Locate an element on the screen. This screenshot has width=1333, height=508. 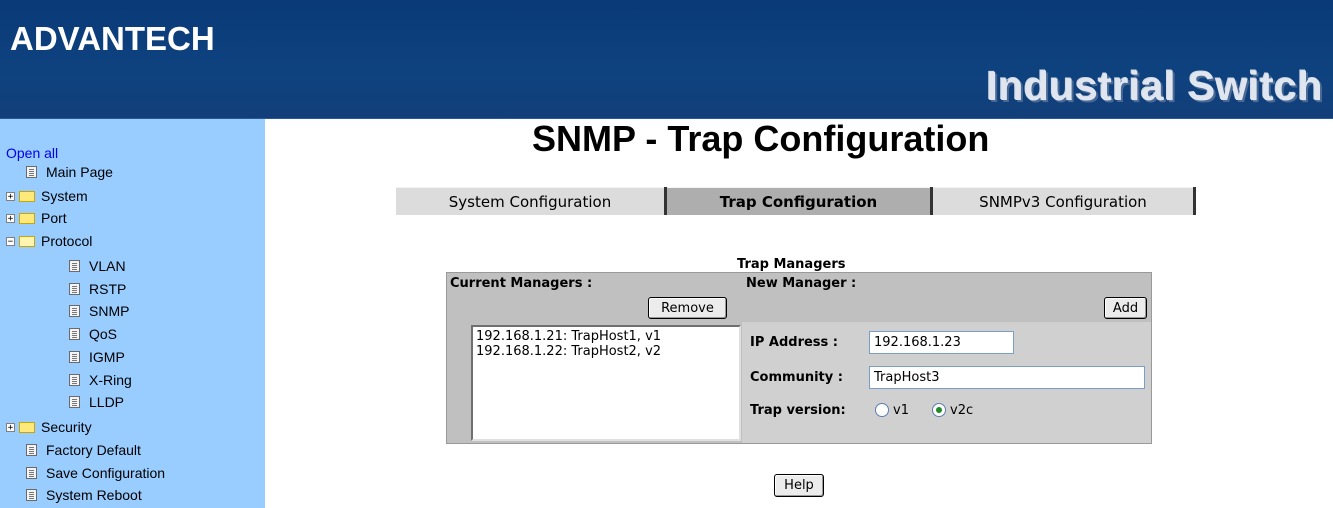
sidebar-item-label: LLDP is located at coordinates (107, 402).